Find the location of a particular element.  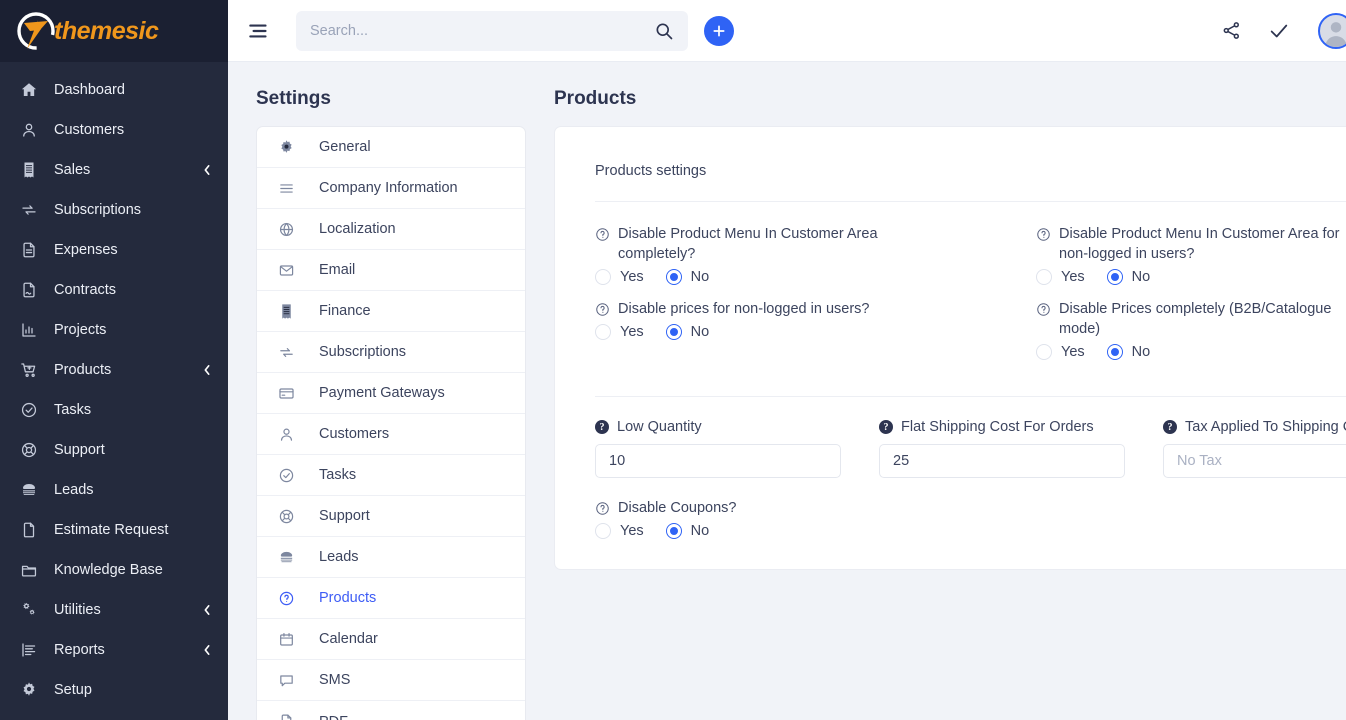

check-circle-icon is located at coordinates (286, 475).